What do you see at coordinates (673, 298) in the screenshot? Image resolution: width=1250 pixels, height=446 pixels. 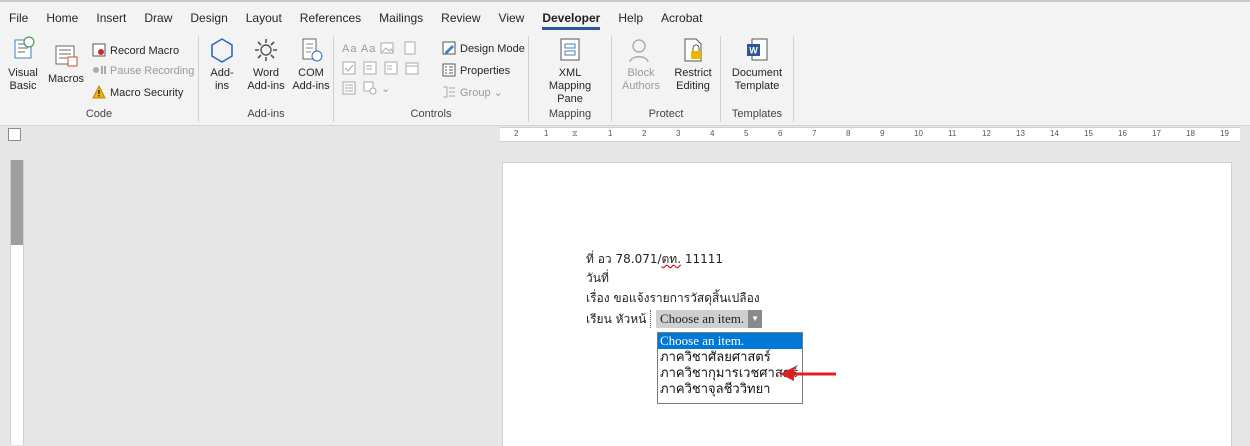 I see `doc-line-subject: เรื่อง ขอแจ้งรายการวัสดุสิ้นเปลือง` at bounding box center [673, 298].